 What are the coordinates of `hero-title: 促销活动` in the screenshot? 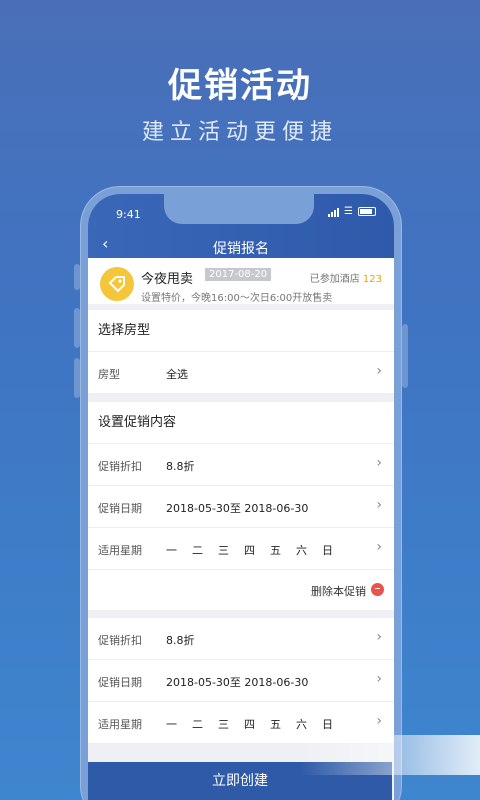 It's located at (240, 86).